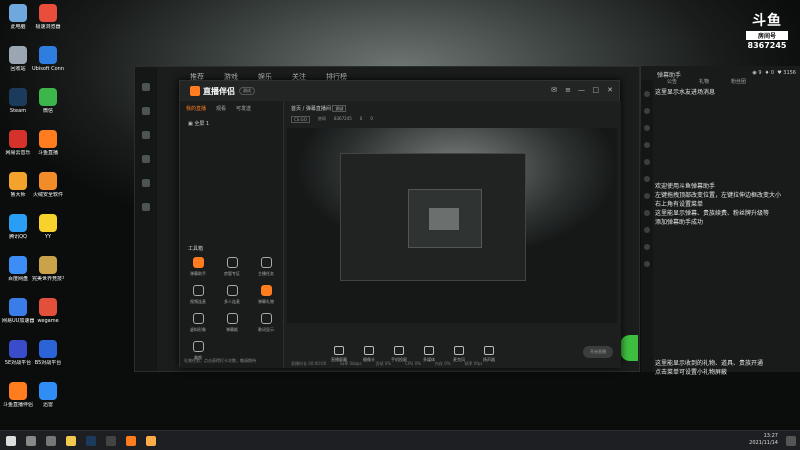 This screenshot has height=450, width=800. What do you see at coordinates (18, 150) in the screenshot?
I see `desktop-icon: 网易云音乐` at bounding box center [18, 150].